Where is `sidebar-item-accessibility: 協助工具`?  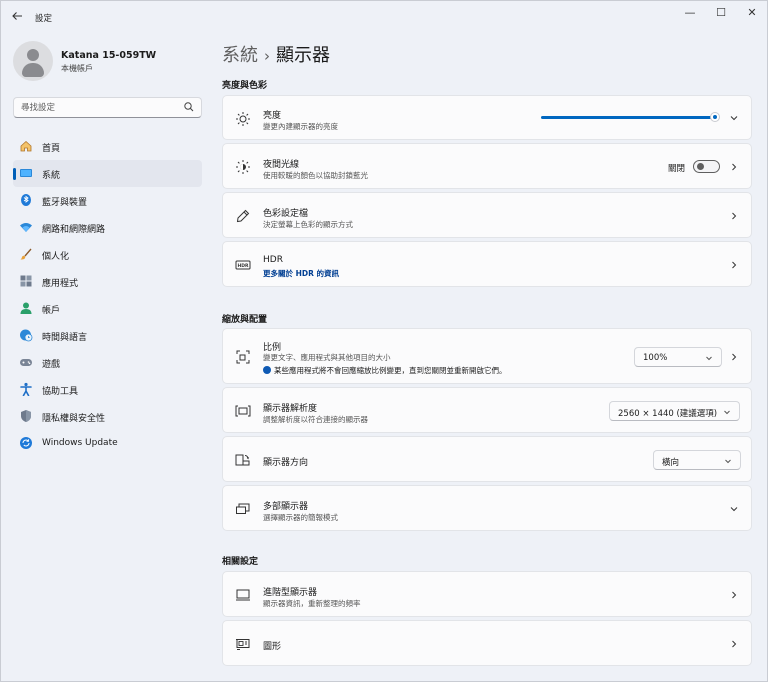
sidebar-item-accessibility: 協助工具 is located at coordinates (107, 389).